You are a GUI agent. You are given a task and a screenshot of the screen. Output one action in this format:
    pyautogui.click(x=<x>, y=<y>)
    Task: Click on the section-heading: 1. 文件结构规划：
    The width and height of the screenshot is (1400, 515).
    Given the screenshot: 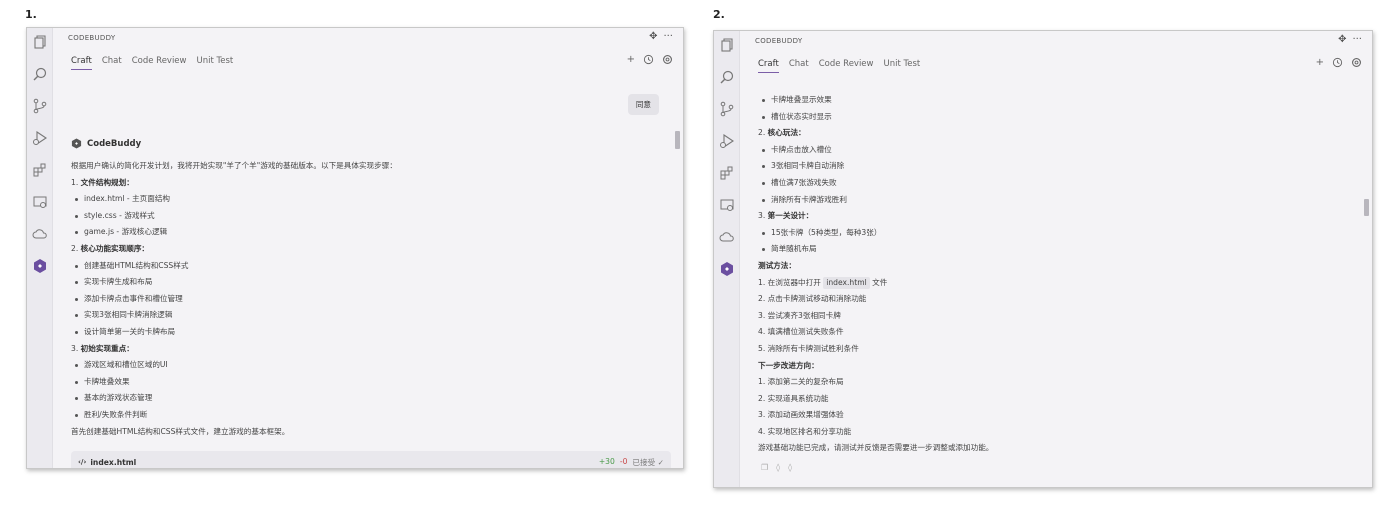 What is the action you would take?
    pyautogui.click(x=102, y=182)
    